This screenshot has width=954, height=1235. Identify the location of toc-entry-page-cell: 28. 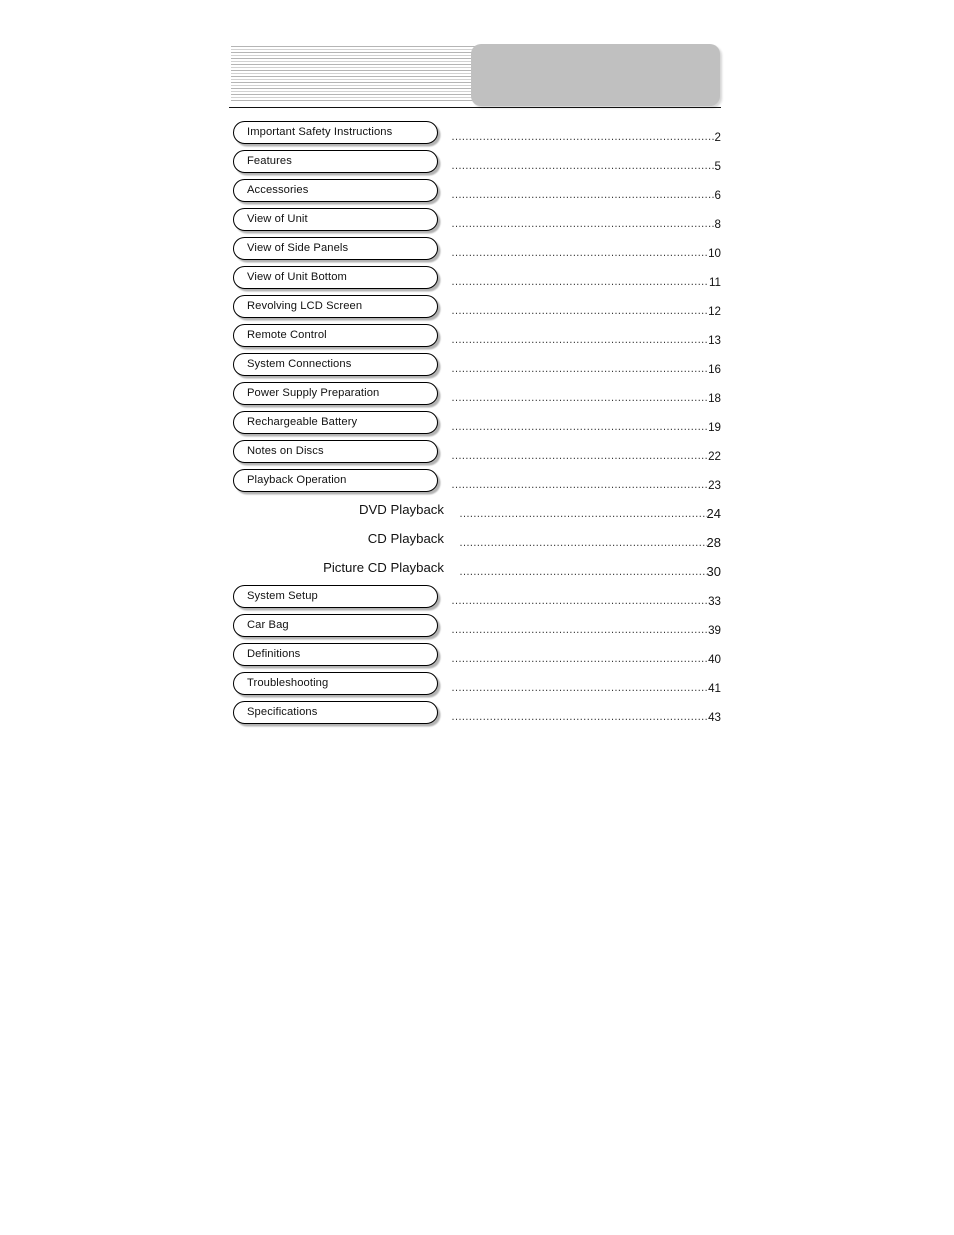
(583, 540).